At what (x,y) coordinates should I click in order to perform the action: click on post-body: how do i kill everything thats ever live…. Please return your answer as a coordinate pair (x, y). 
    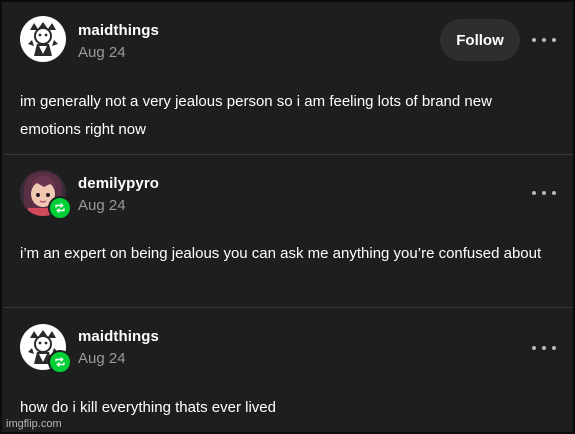
    Looking at the image, I should click on (148, 407).